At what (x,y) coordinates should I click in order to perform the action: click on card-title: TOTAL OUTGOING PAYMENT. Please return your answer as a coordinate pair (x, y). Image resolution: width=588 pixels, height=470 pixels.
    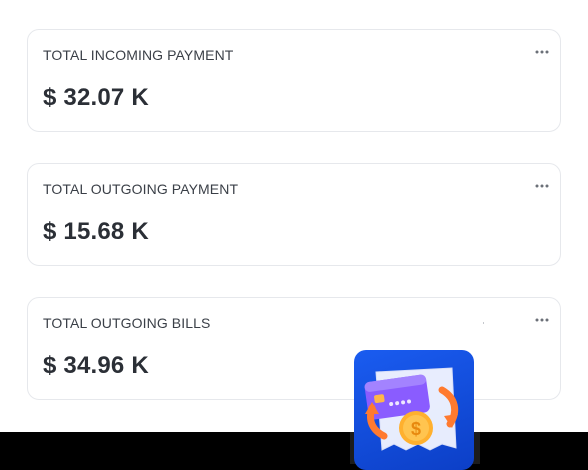
    Looking at the image, I should click on (141, 189).